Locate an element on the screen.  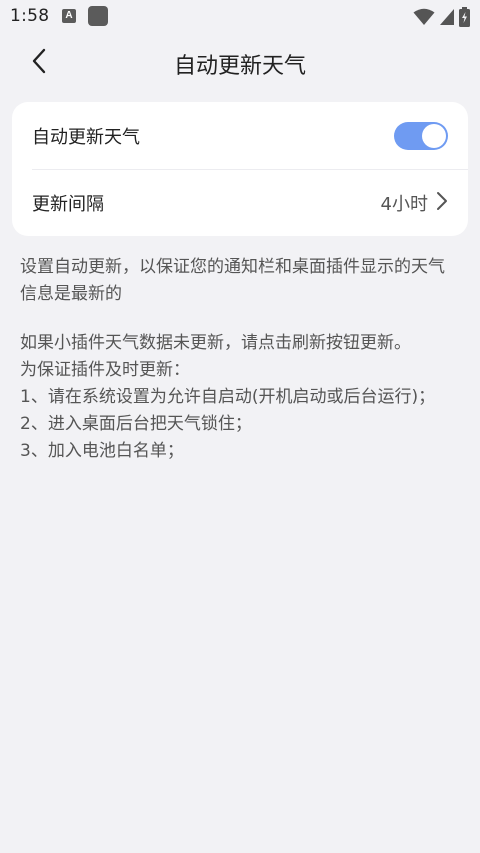
status-time: 1:58 is located at coordinates (30, 16).